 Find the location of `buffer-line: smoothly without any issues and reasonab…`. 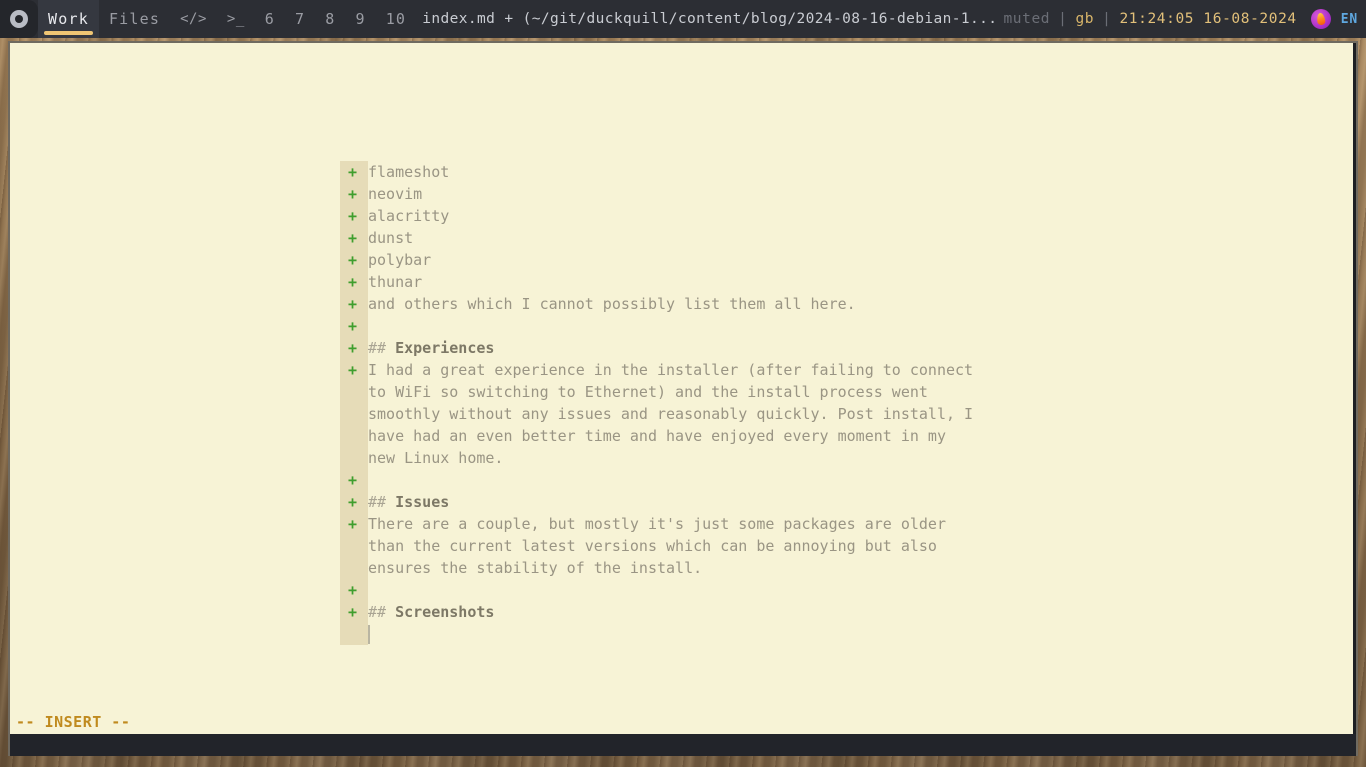

buffer-line: smoothly without any issues and reasonab… is located at coordinates (820, 414).